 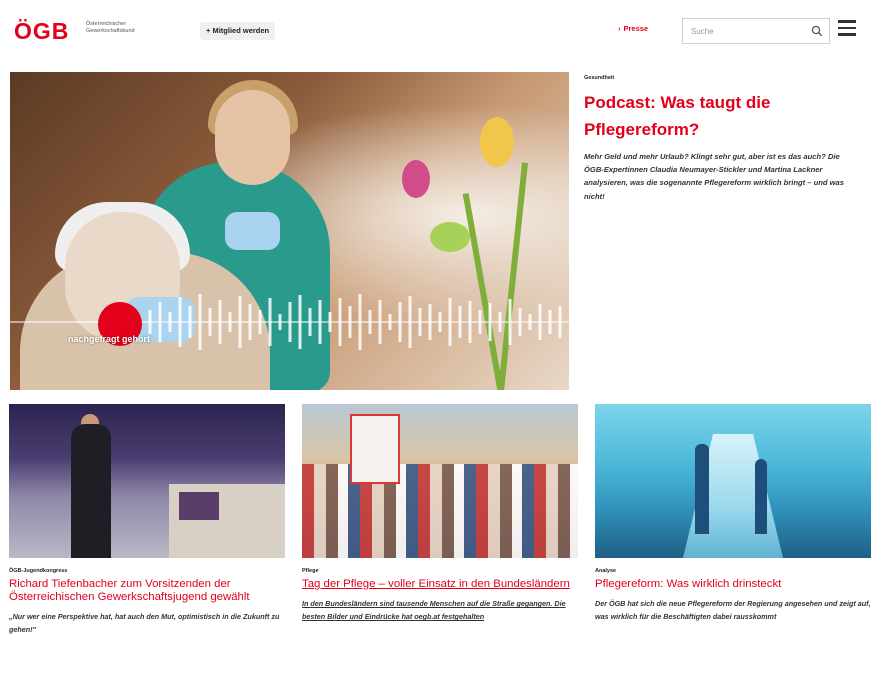 What do you see at coordinates (599, 78) in the screenshot?
I see `hero-category: Gesundheit` at bounding box center [599, 78].